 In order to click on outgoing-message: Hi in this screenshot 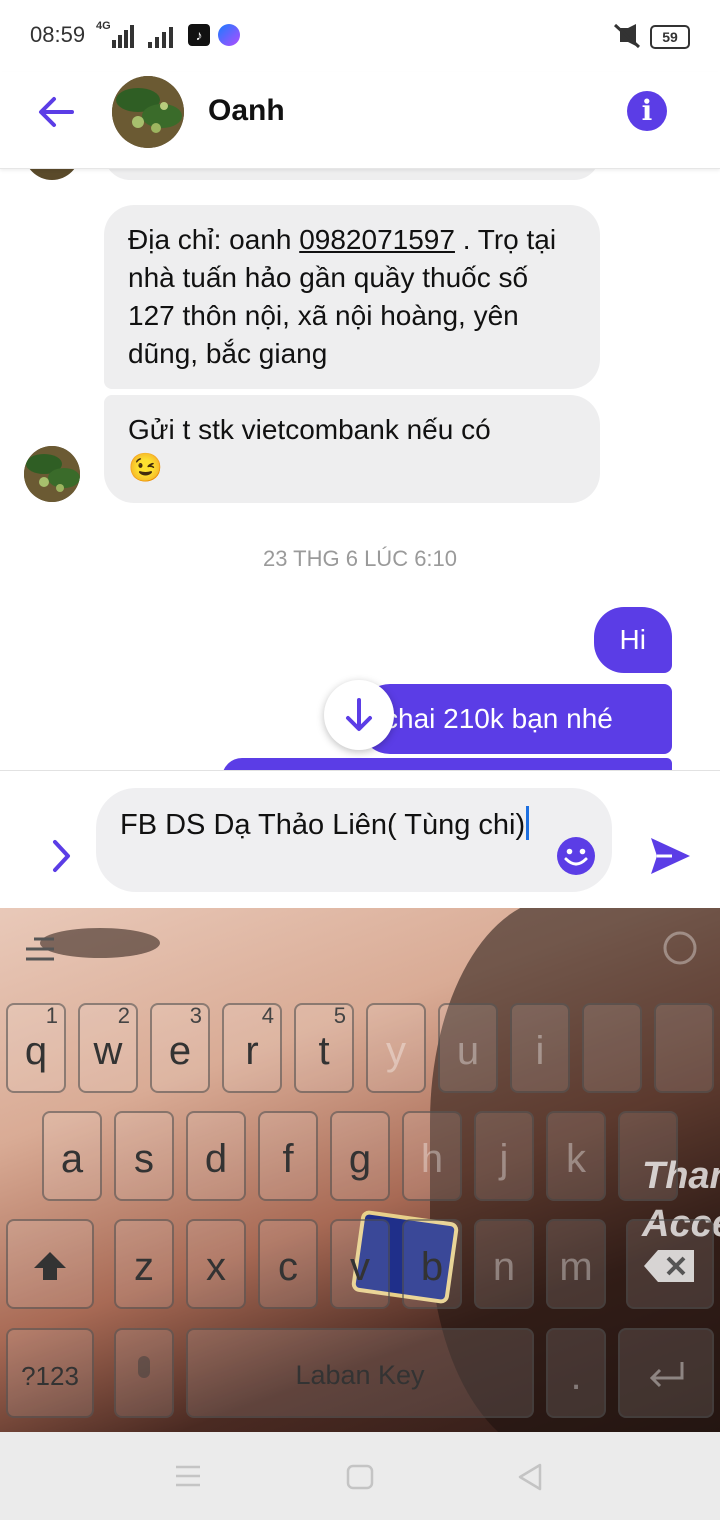, I will do `click(632, 640)`.